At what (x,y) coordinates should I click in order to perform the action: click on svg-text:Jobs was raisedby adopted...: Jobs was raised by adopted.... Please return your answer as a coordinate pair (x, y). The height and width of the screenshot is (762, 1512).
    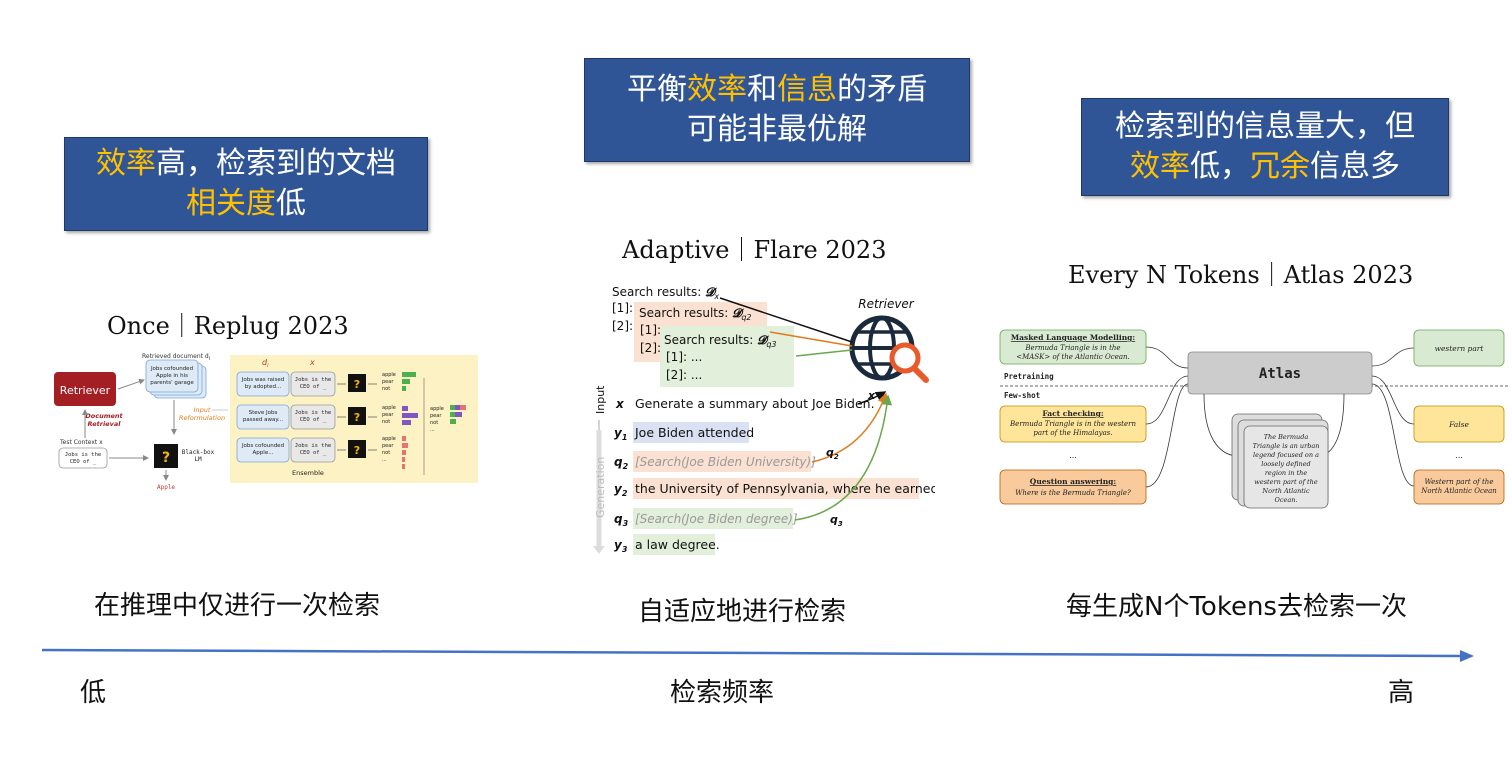
    Looking at the image, I should click on (262, 383).